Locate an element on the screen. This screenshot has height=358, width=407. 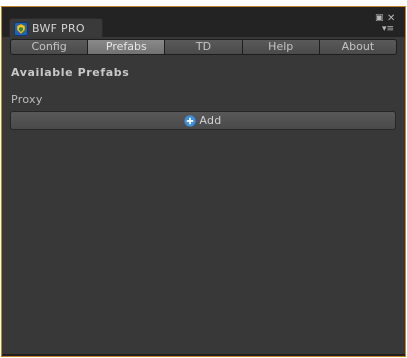
window-tab: BWF PRO is located at coordinates (56, 28).